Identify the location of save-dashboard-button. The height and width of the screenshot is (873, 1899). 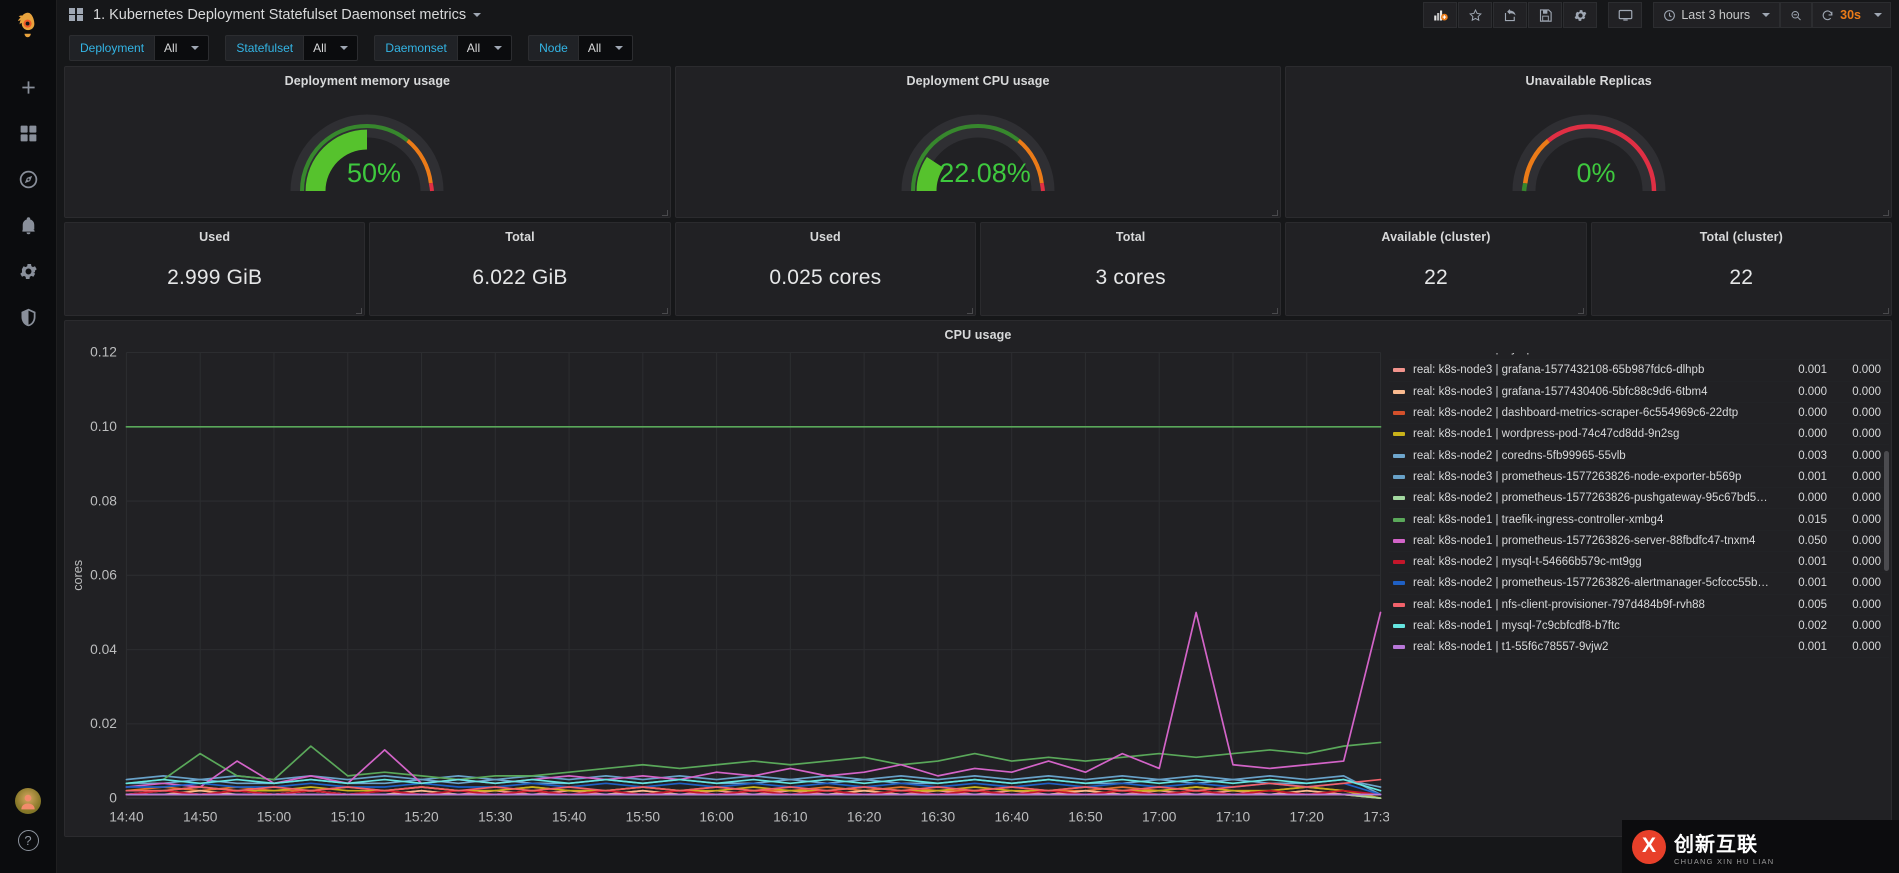
(1545, 15).